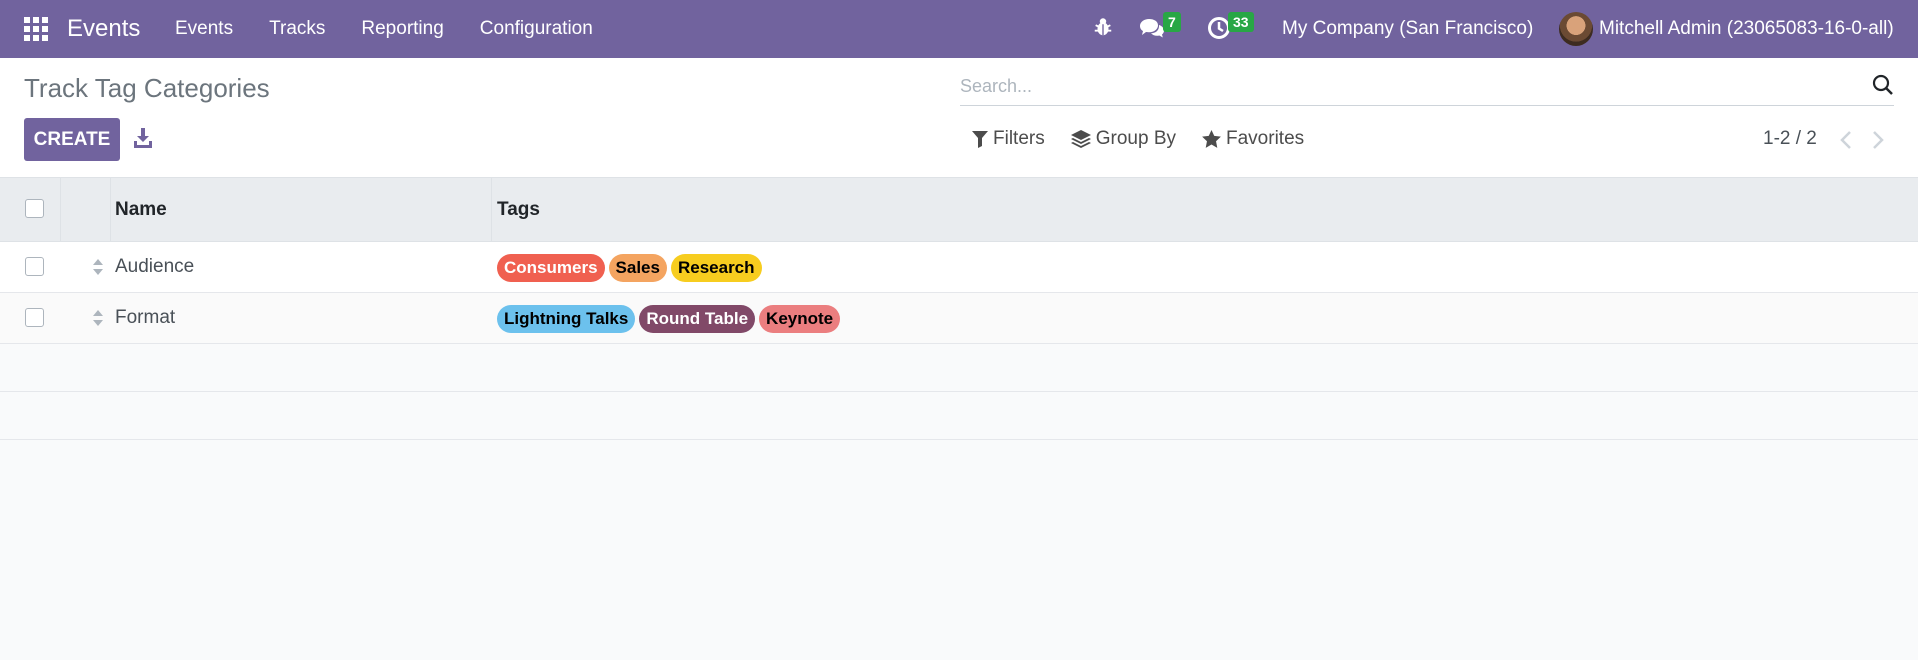 The height and width of the screenshot is (660, 1918). What do you see at coordinates (1080, 139) in the screenshot?
I see `layers-icon` at bounding box center [1080, 139].